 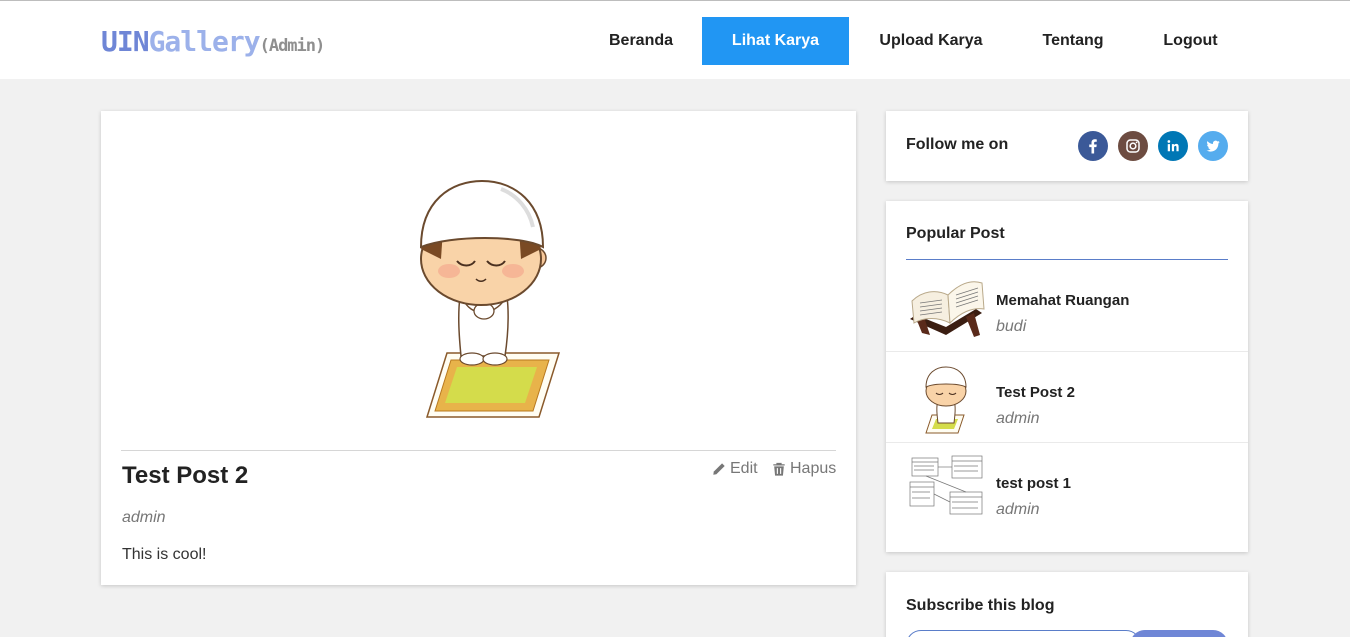 What do you see at coordinates (1063, 300) in the screenshot?
I see `popular-post-title: Memahat Ruangan` at bounding box center [1063, 300].